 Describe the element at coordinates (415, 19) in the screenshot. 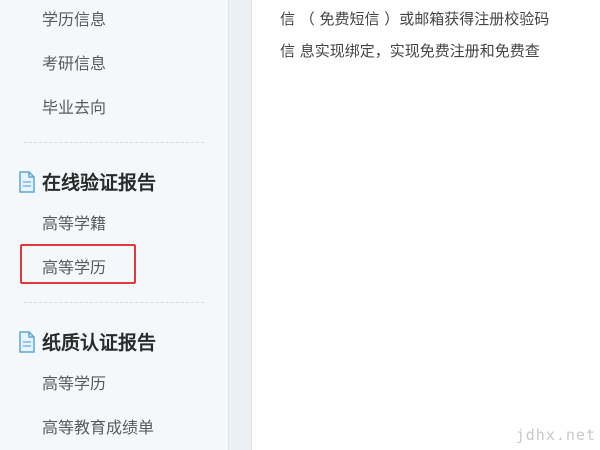

I see `body-text-line: 信 （ 免费短信 ）或邮箱获得注册校验码` at that location.